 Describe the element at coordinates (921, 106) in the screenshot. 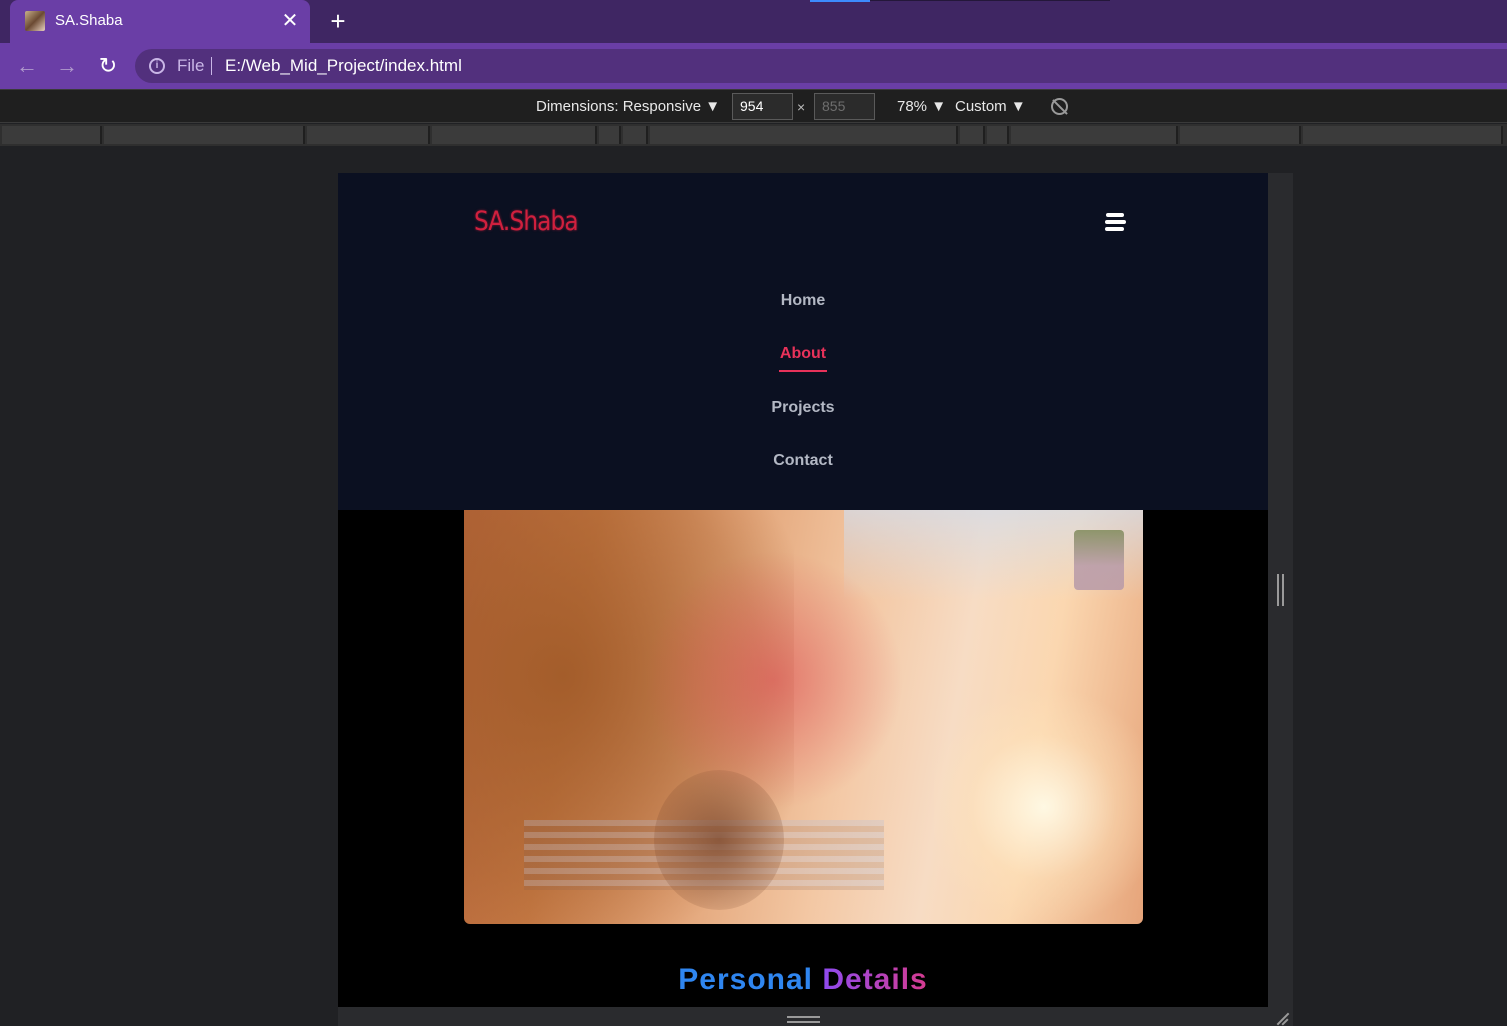

I see `zoom-dropdown: 78% ▼` at that location.